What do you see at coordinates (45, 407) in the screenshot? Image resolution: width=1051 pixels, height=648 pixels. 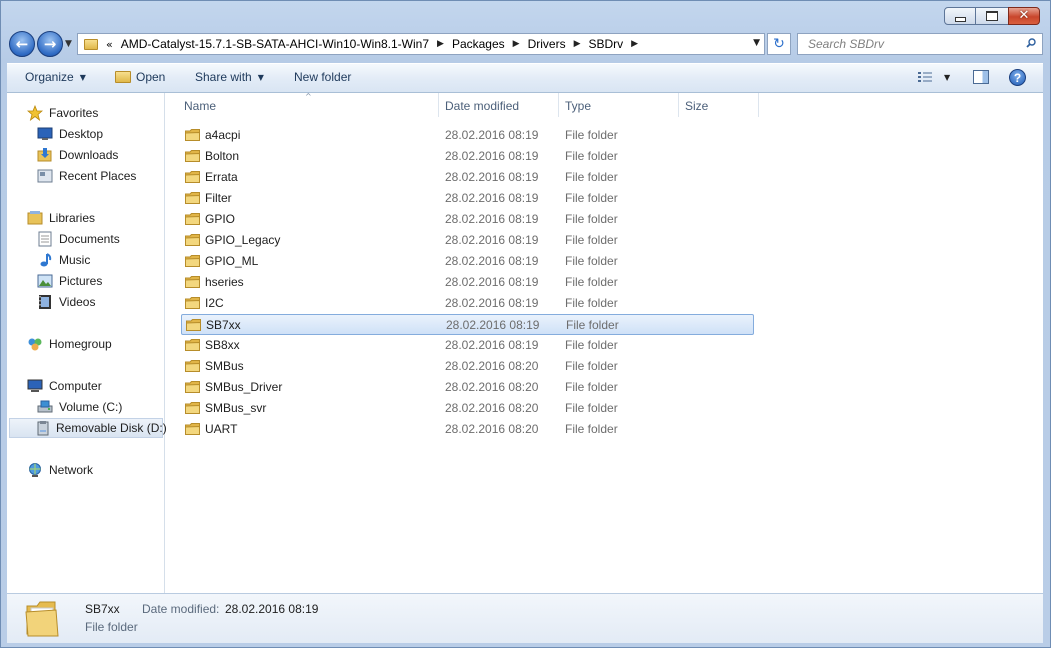 I see `hard-drive-icon` at bounding box center [45, 407].